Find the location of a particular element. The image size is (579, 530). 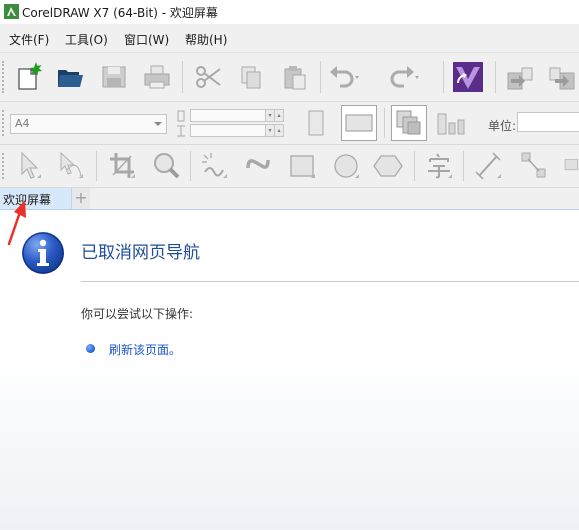

new-document-button is located at coordinates (28, 77).